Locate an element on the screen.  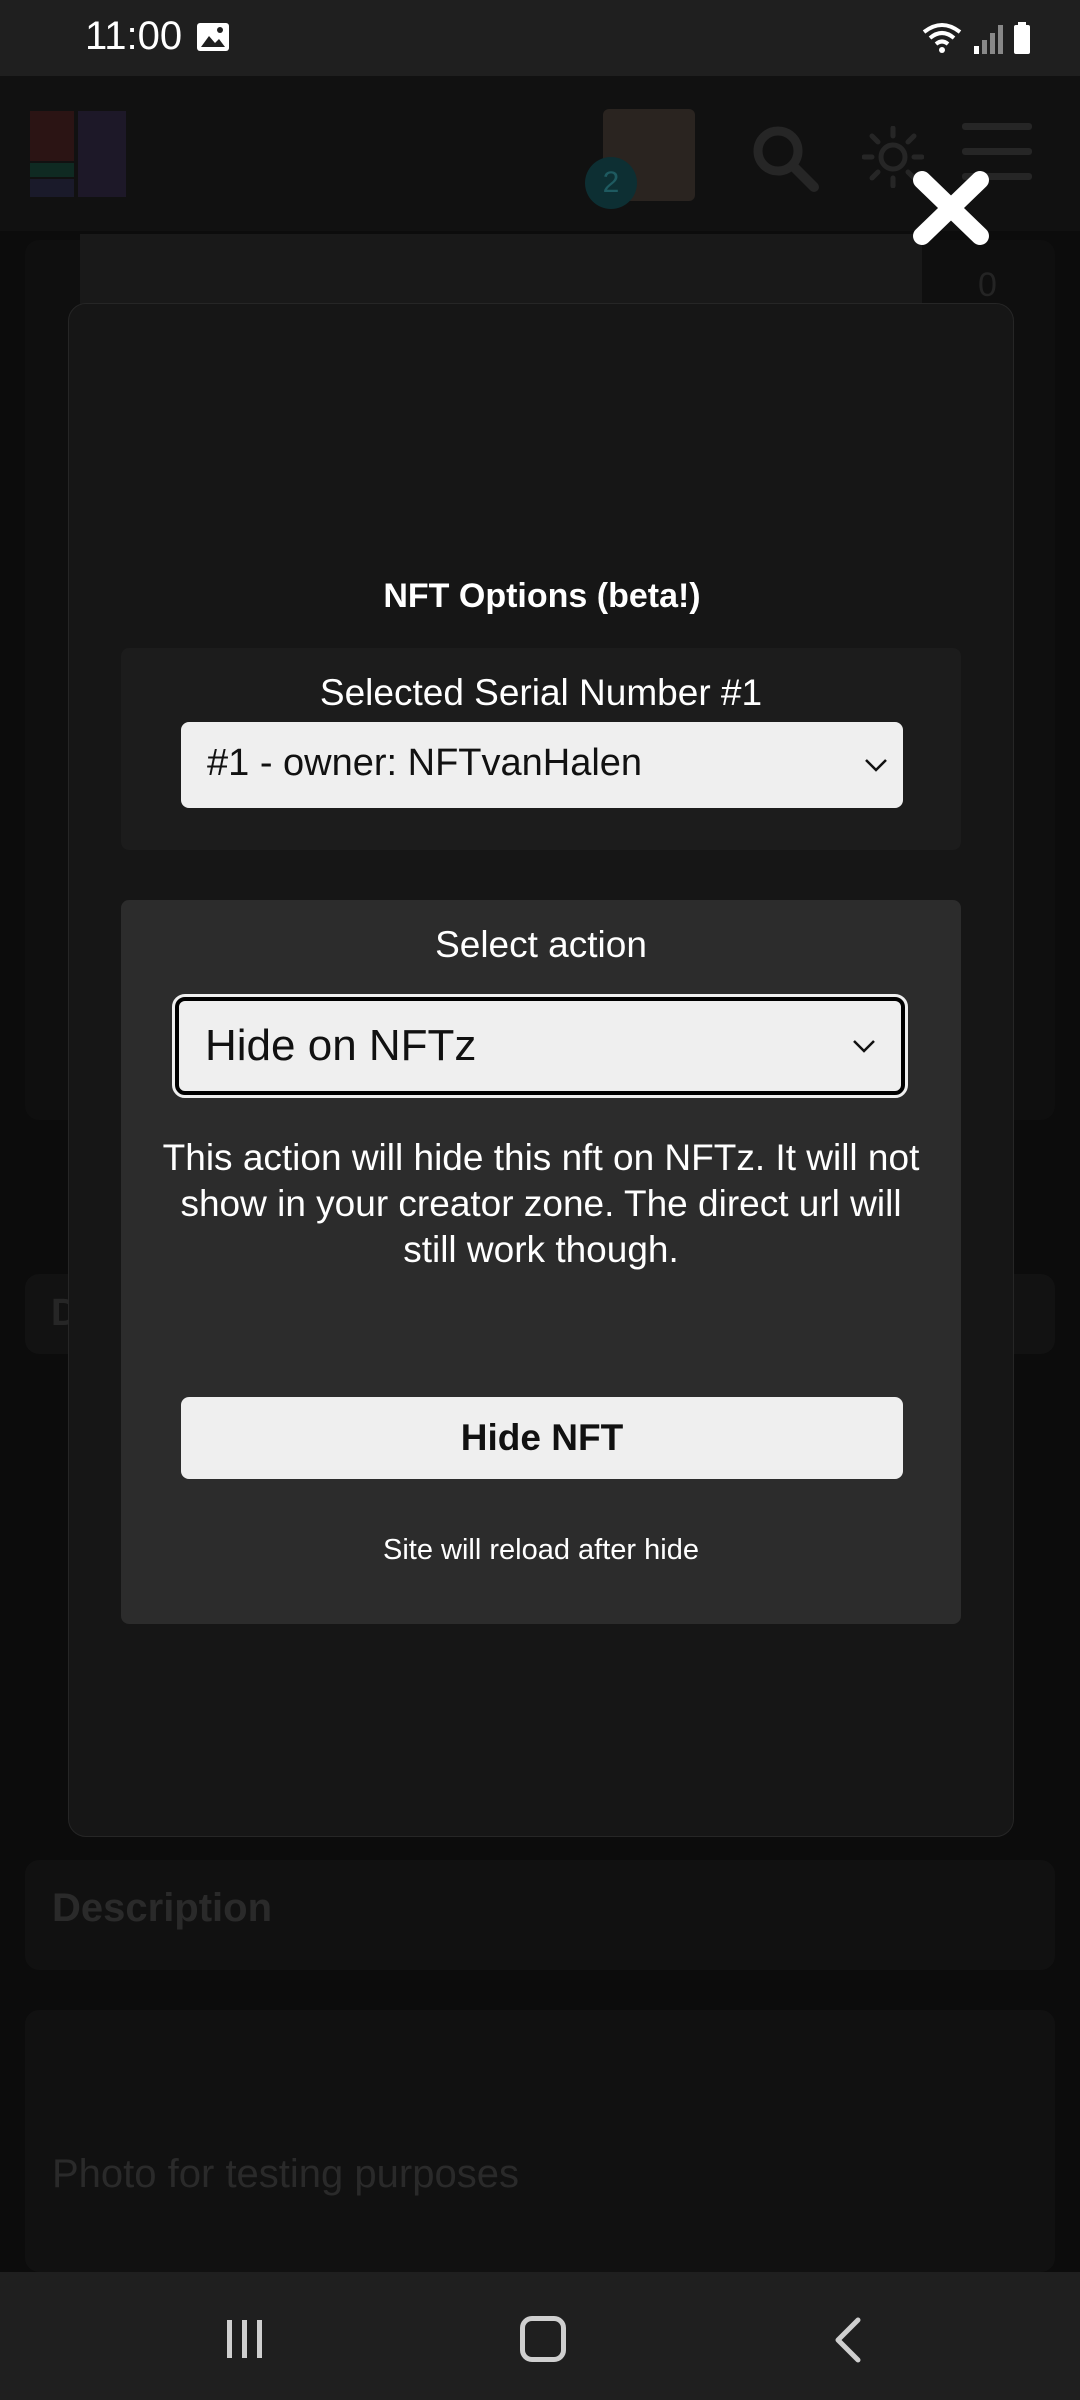
serial-number-label: Selected Serial Number #1 is located at coordinates (541, 692).